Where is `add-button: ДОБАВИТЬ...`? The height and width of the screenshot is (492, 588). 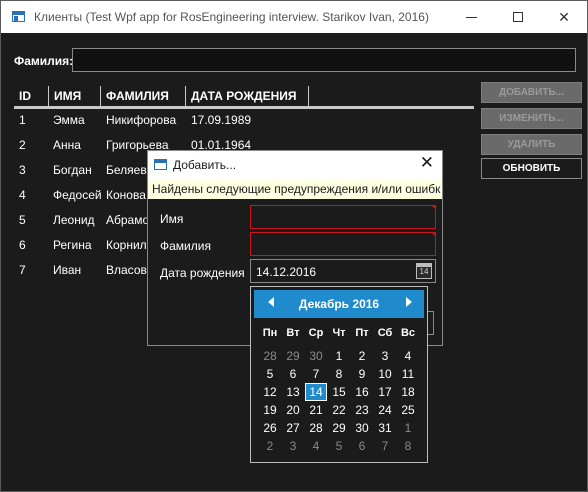 add-button: ДОБАВИТЬ... is located at coordinates (531, 92).